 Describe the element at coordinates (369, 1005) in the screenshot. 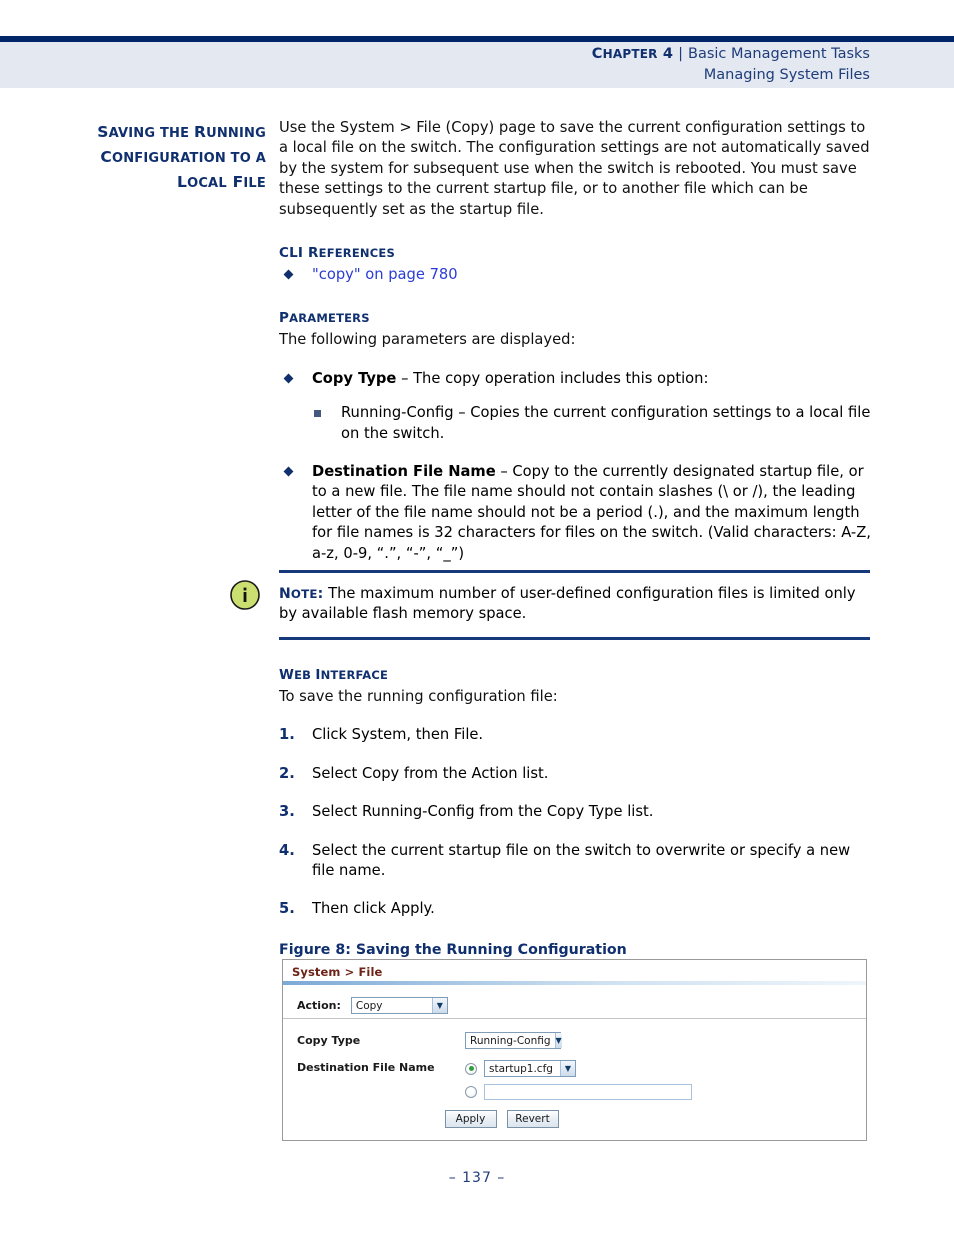

I see `action-select-value: Copy` at that location.